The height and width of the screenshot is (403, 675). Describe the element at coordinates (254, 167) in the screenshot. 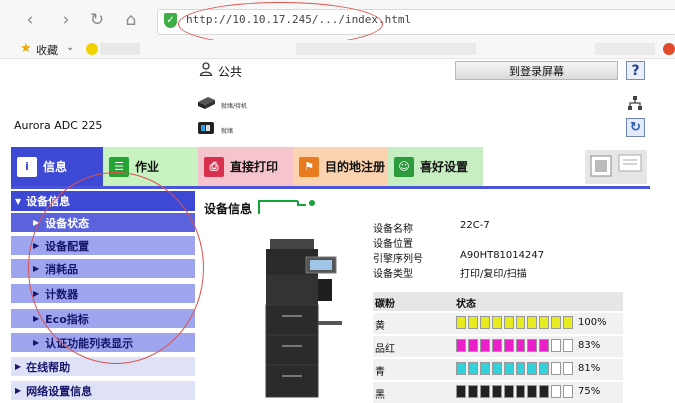

I see `tab-label: 直接打印` at that location.